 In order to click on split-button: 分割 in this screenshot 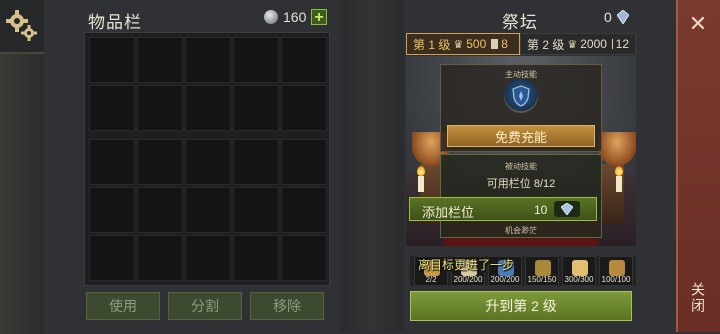, I will do `click(205, 306)`.